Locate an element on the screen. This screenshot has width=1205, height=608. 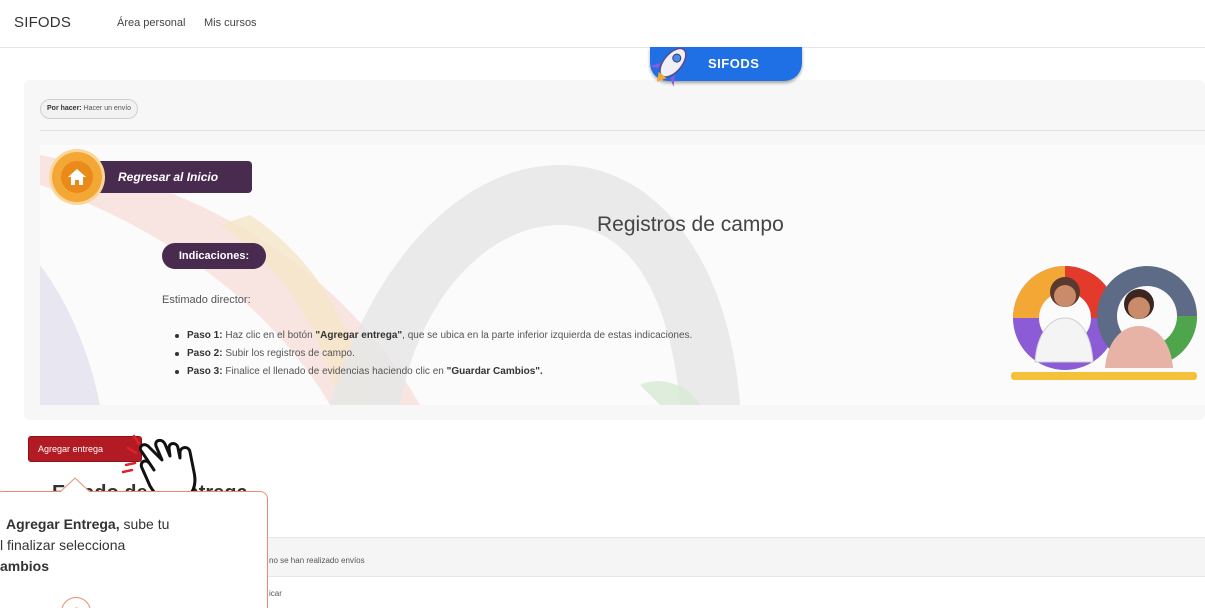
back-to-home-button: Regresar al Inicio is located at coordinates (152, 178).